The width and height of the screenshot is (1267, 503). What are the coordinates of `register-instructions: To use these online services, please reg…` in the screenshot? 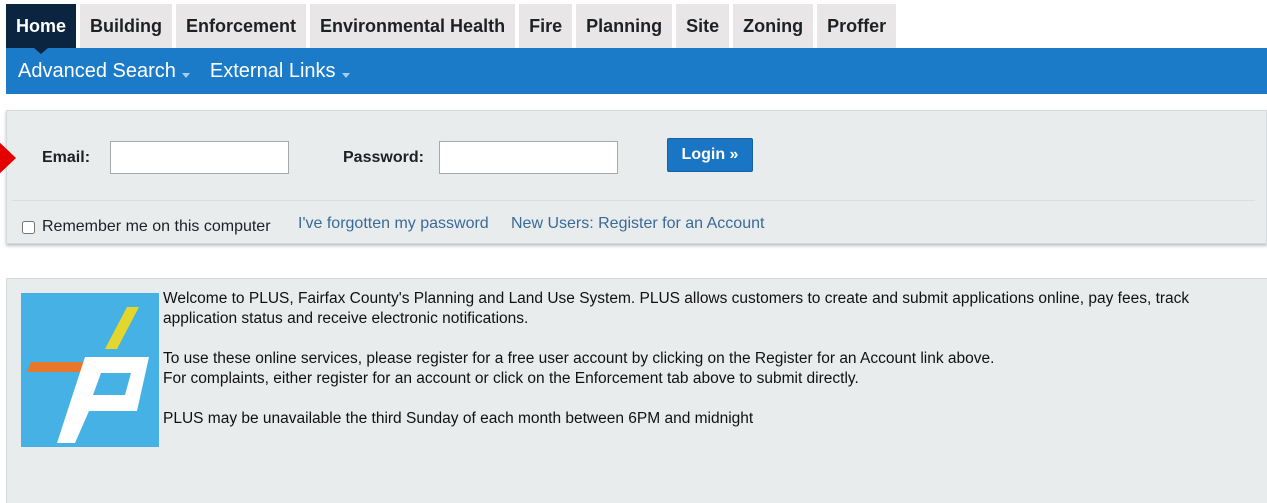 It's located at (579, 358).